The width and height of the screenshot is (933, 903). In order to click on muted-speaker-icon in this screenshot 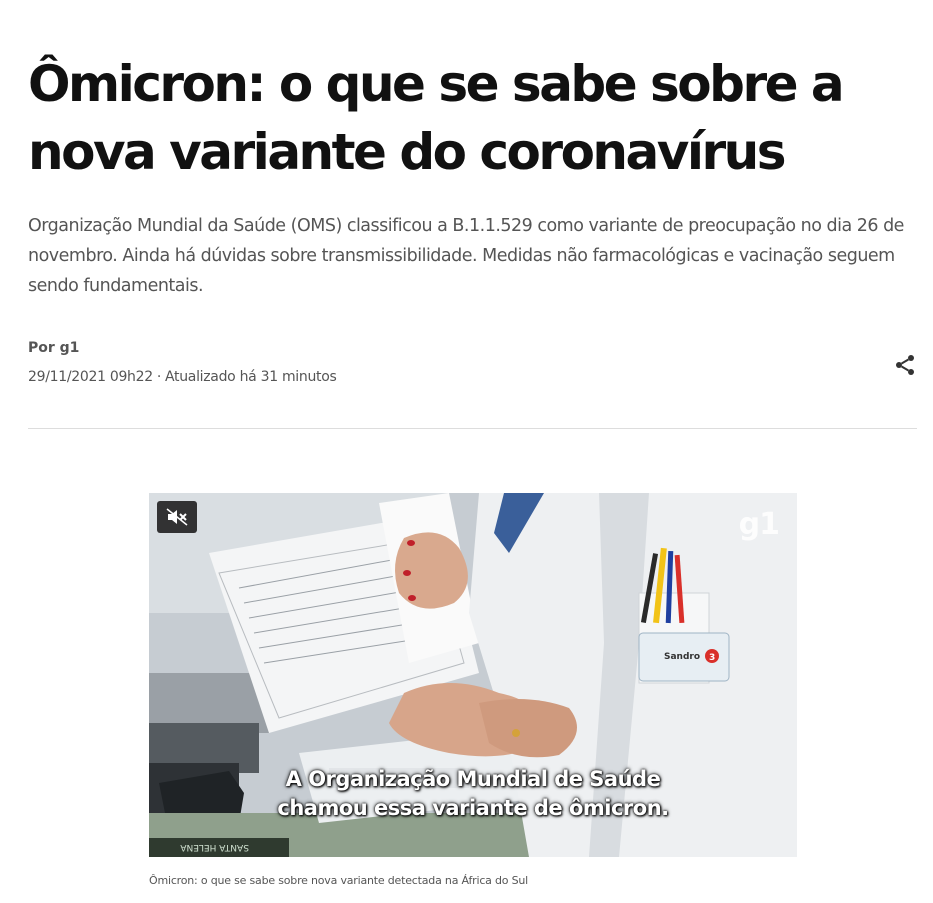, I will do `click(177, 517)`.